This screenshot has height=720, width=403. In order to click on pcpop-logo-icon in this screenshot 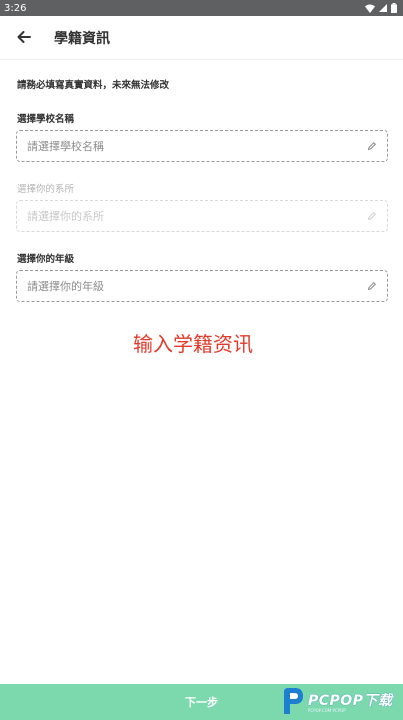, I will do `click(293, 701)`.